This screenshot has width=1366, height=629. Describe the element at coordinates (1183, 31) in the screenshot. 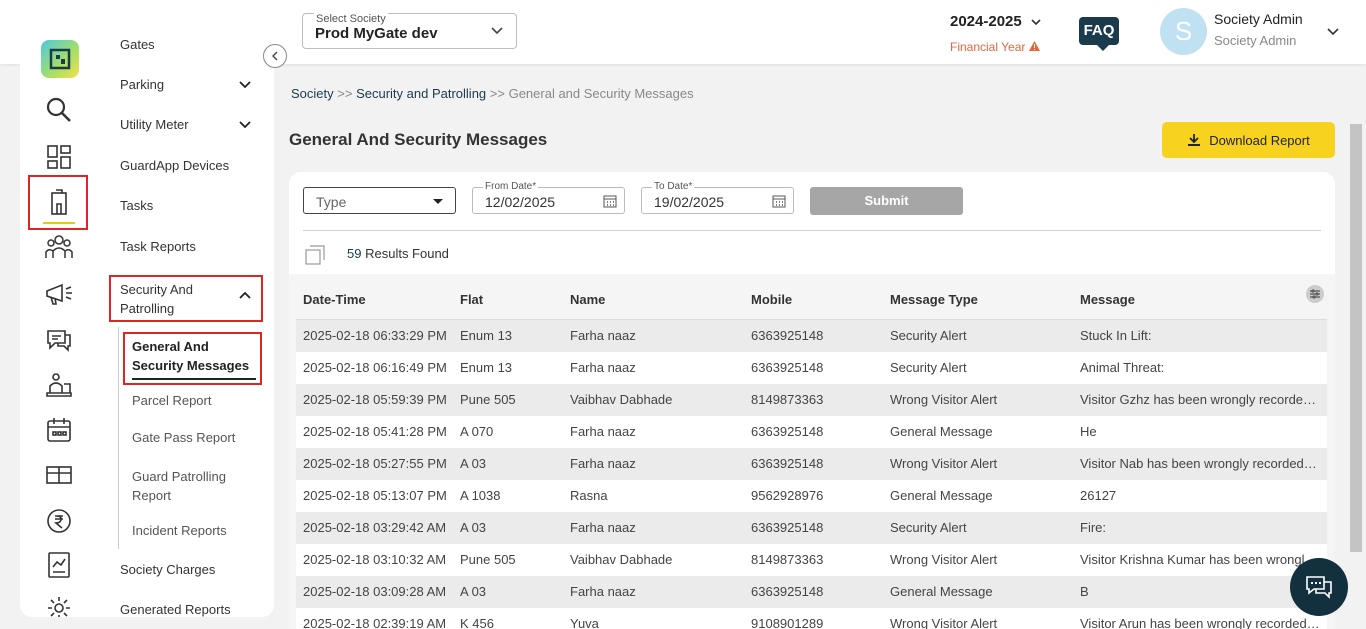

I see `avatar: S` at that location.